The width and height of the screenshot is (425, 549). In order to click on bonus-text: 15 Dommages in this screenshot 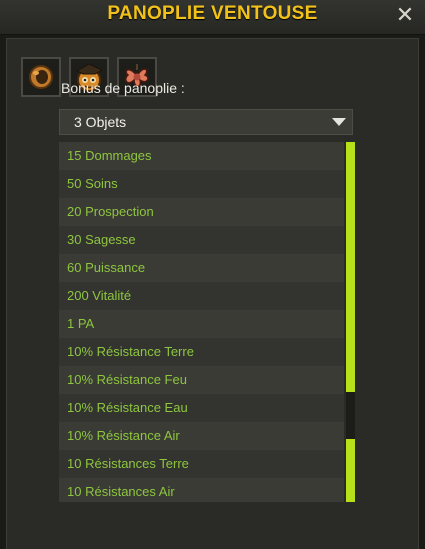, I will do `click(109, 155)`.